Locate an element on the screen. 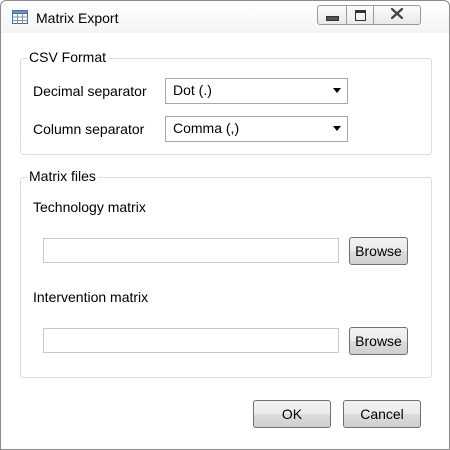 The image size is (450, 450). close-icon is located at coordinates (397, 14).